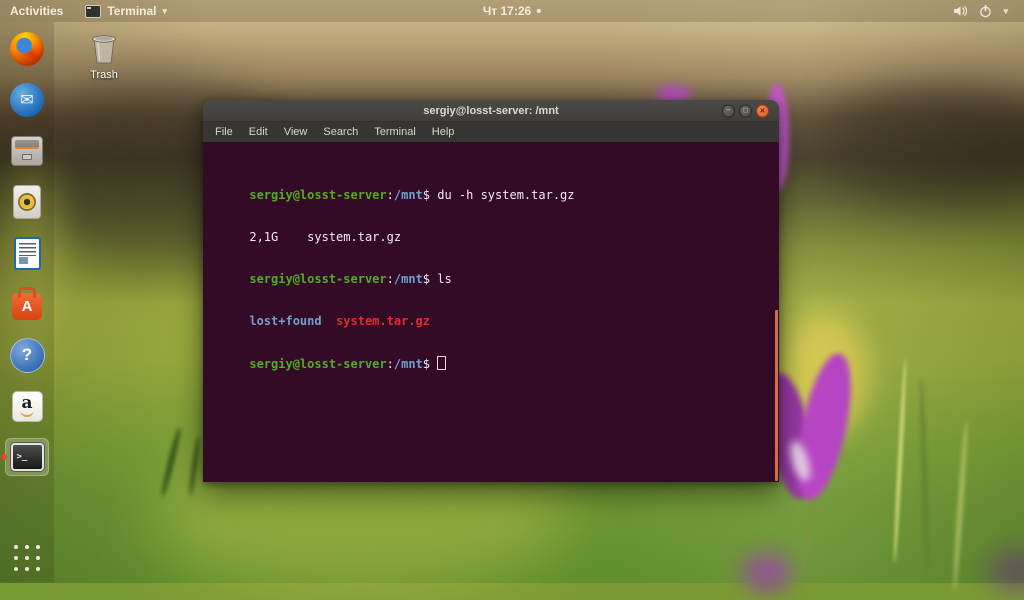 The height and width of the screenshot is (600, 1024). I want to click on window-title: sergiy@losst-server: /mnt, so click(491, 110).